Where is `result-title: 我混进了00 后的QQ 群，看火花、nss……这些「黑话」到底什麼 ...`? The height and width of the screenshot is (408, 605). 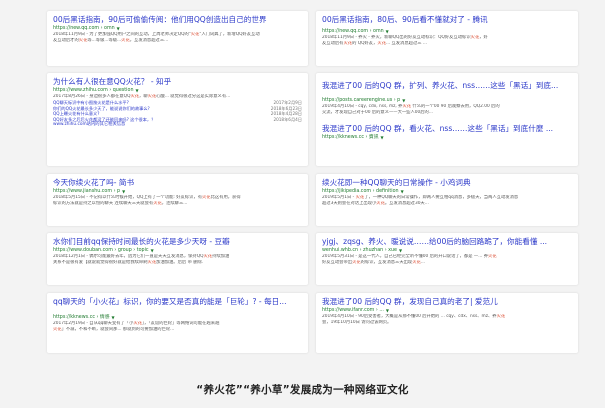 result-title: 我混进了00 后的QQ 群，看火花、nss……这些「黑话」到底什麼 ... is located at coordinates (447, 129).